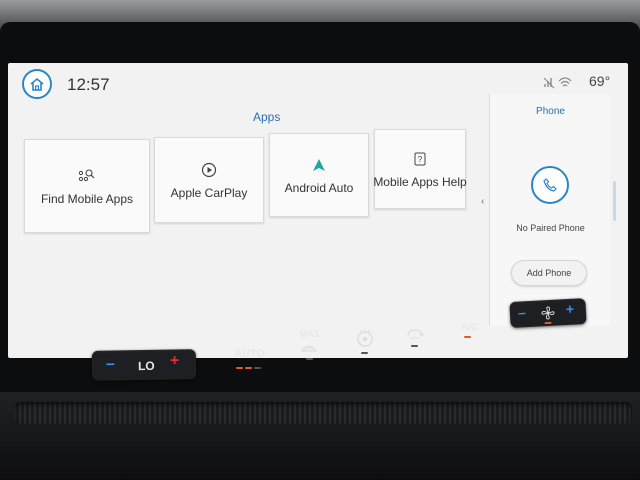 Image resolution: width=640 pixels, height=480 pixels. What do you see at coordinates (482, 201) in the screenshot?
I see `chevron-left-icon: ‹` at bounding box center [482, 201].